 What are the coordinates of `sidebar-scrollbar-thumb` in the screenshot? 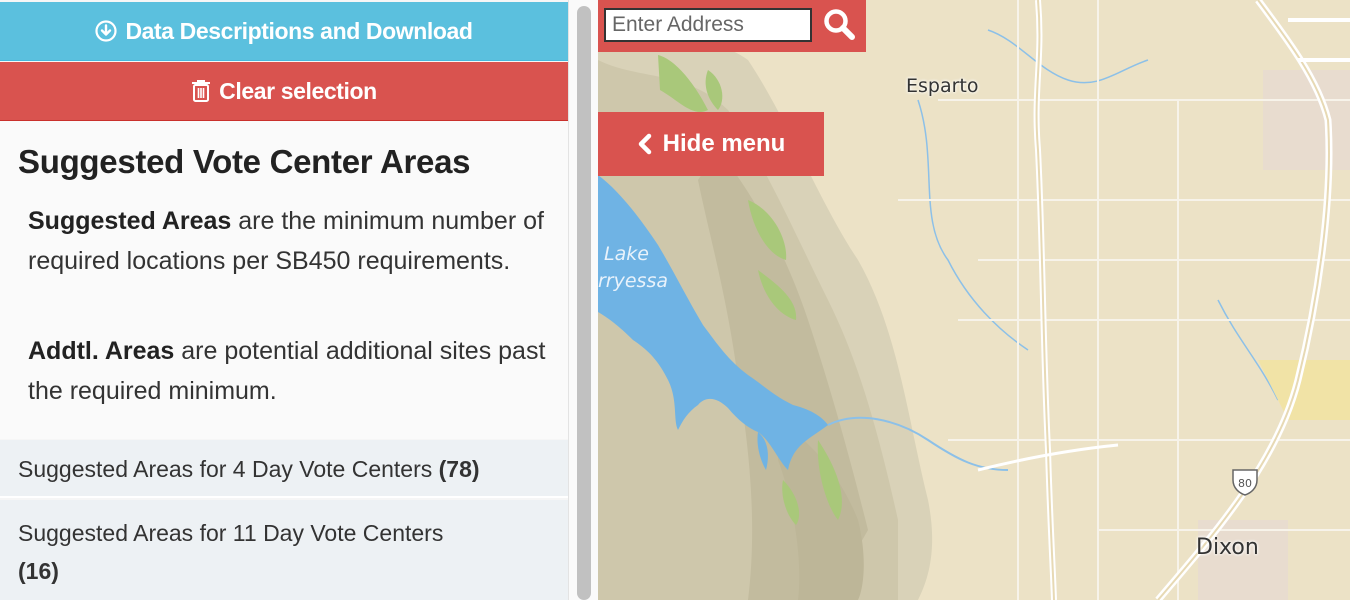 It's located at (584, 303).